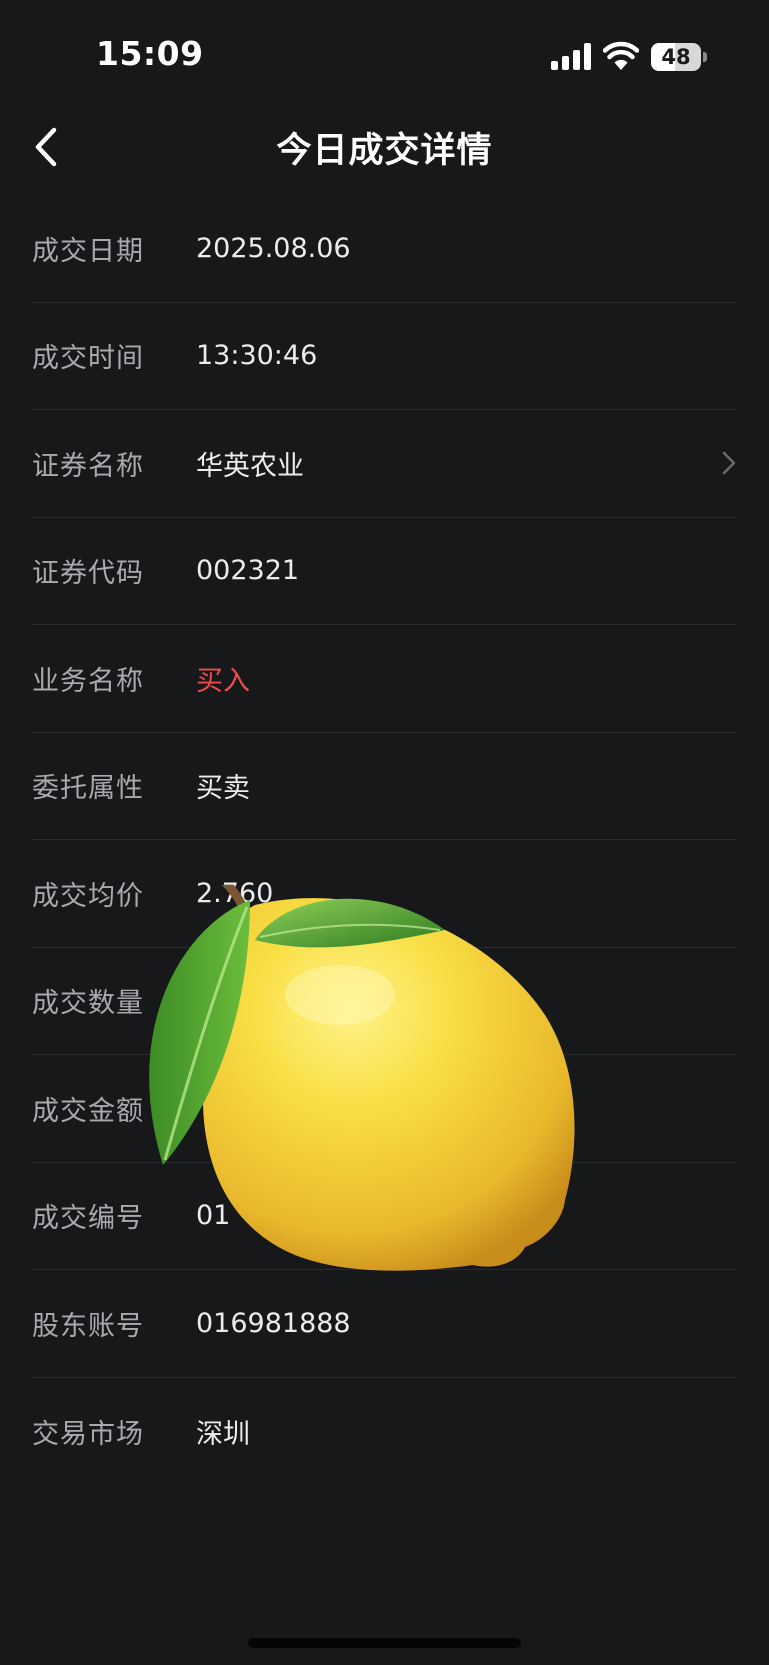 This screenshot has height=1665, width=769. What do you see at coordinates (150, 53) in the screenshot?
I see `status-time: 15:09` at bounding box center [150, 53].